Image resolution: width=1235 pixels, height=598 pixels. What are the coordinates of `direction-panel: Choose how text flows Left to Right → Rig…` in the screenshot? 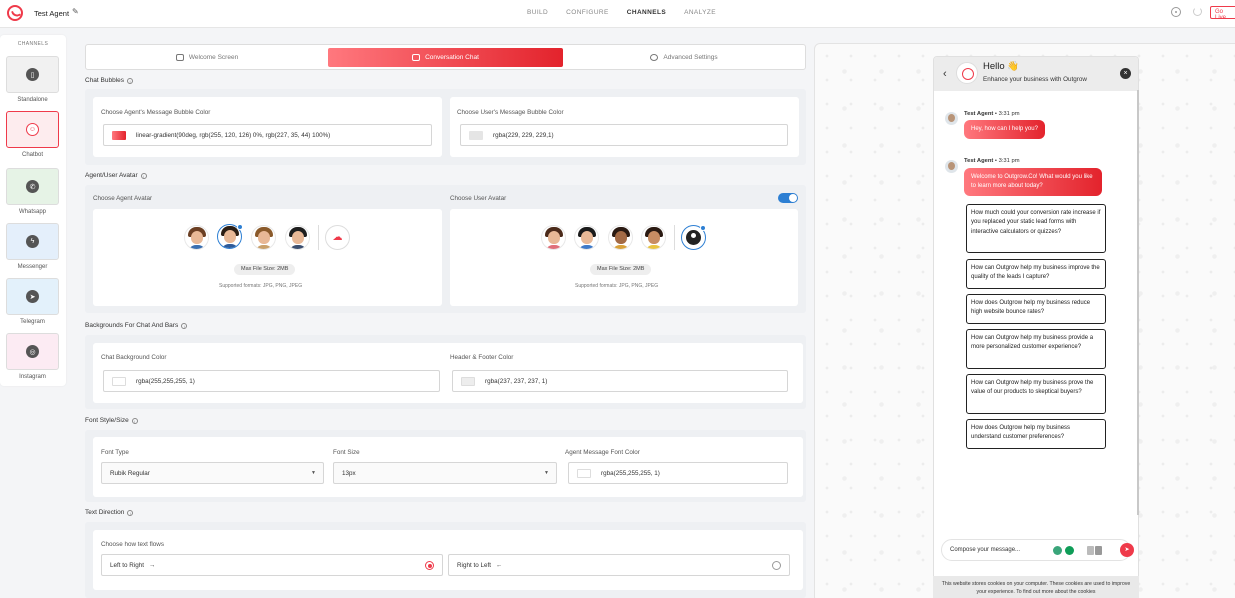 It's located at (445, 560).